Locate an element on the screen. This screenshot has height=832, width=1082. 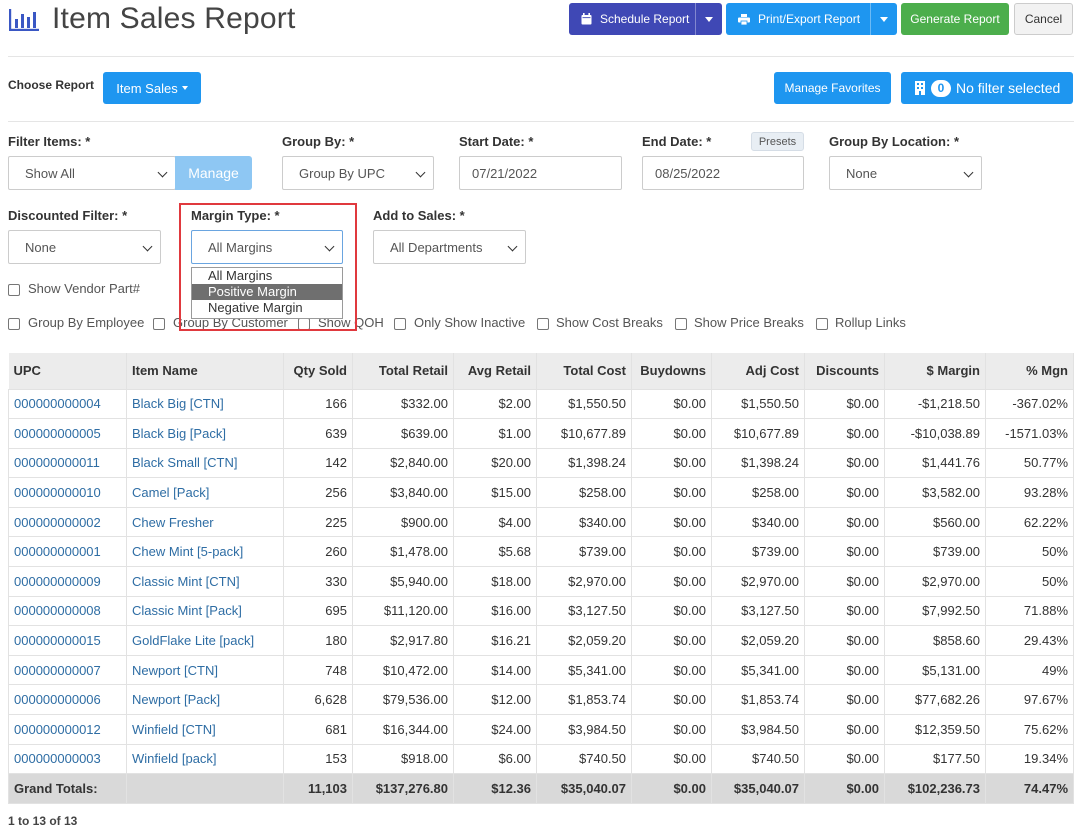
upc-link: 000000000008 is located at coordinates (67, 611).